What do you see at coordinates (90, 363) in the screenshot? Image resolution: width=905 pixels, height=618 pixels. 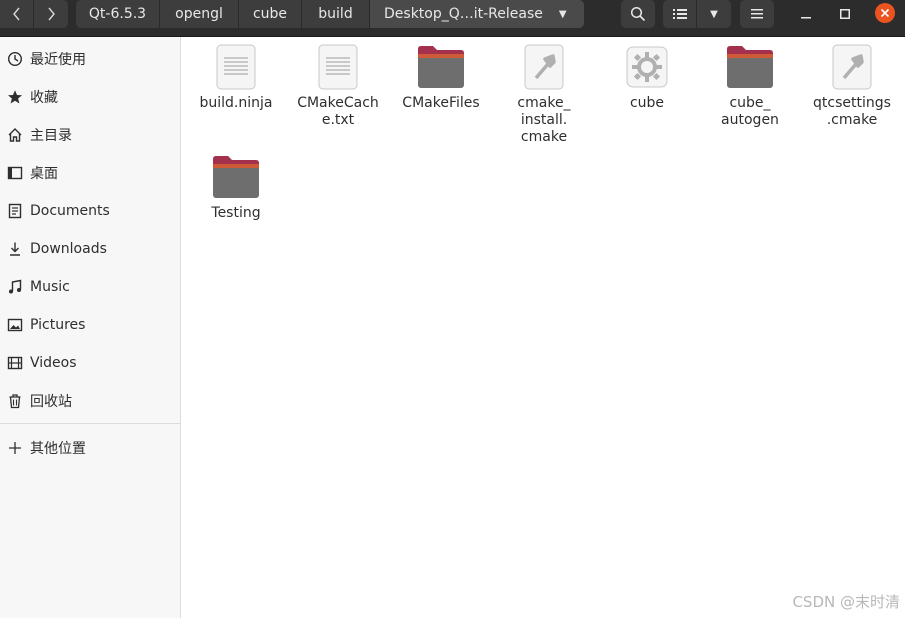 I see `sidebar-item-videos: Videos` at bounding box center [90, 363].